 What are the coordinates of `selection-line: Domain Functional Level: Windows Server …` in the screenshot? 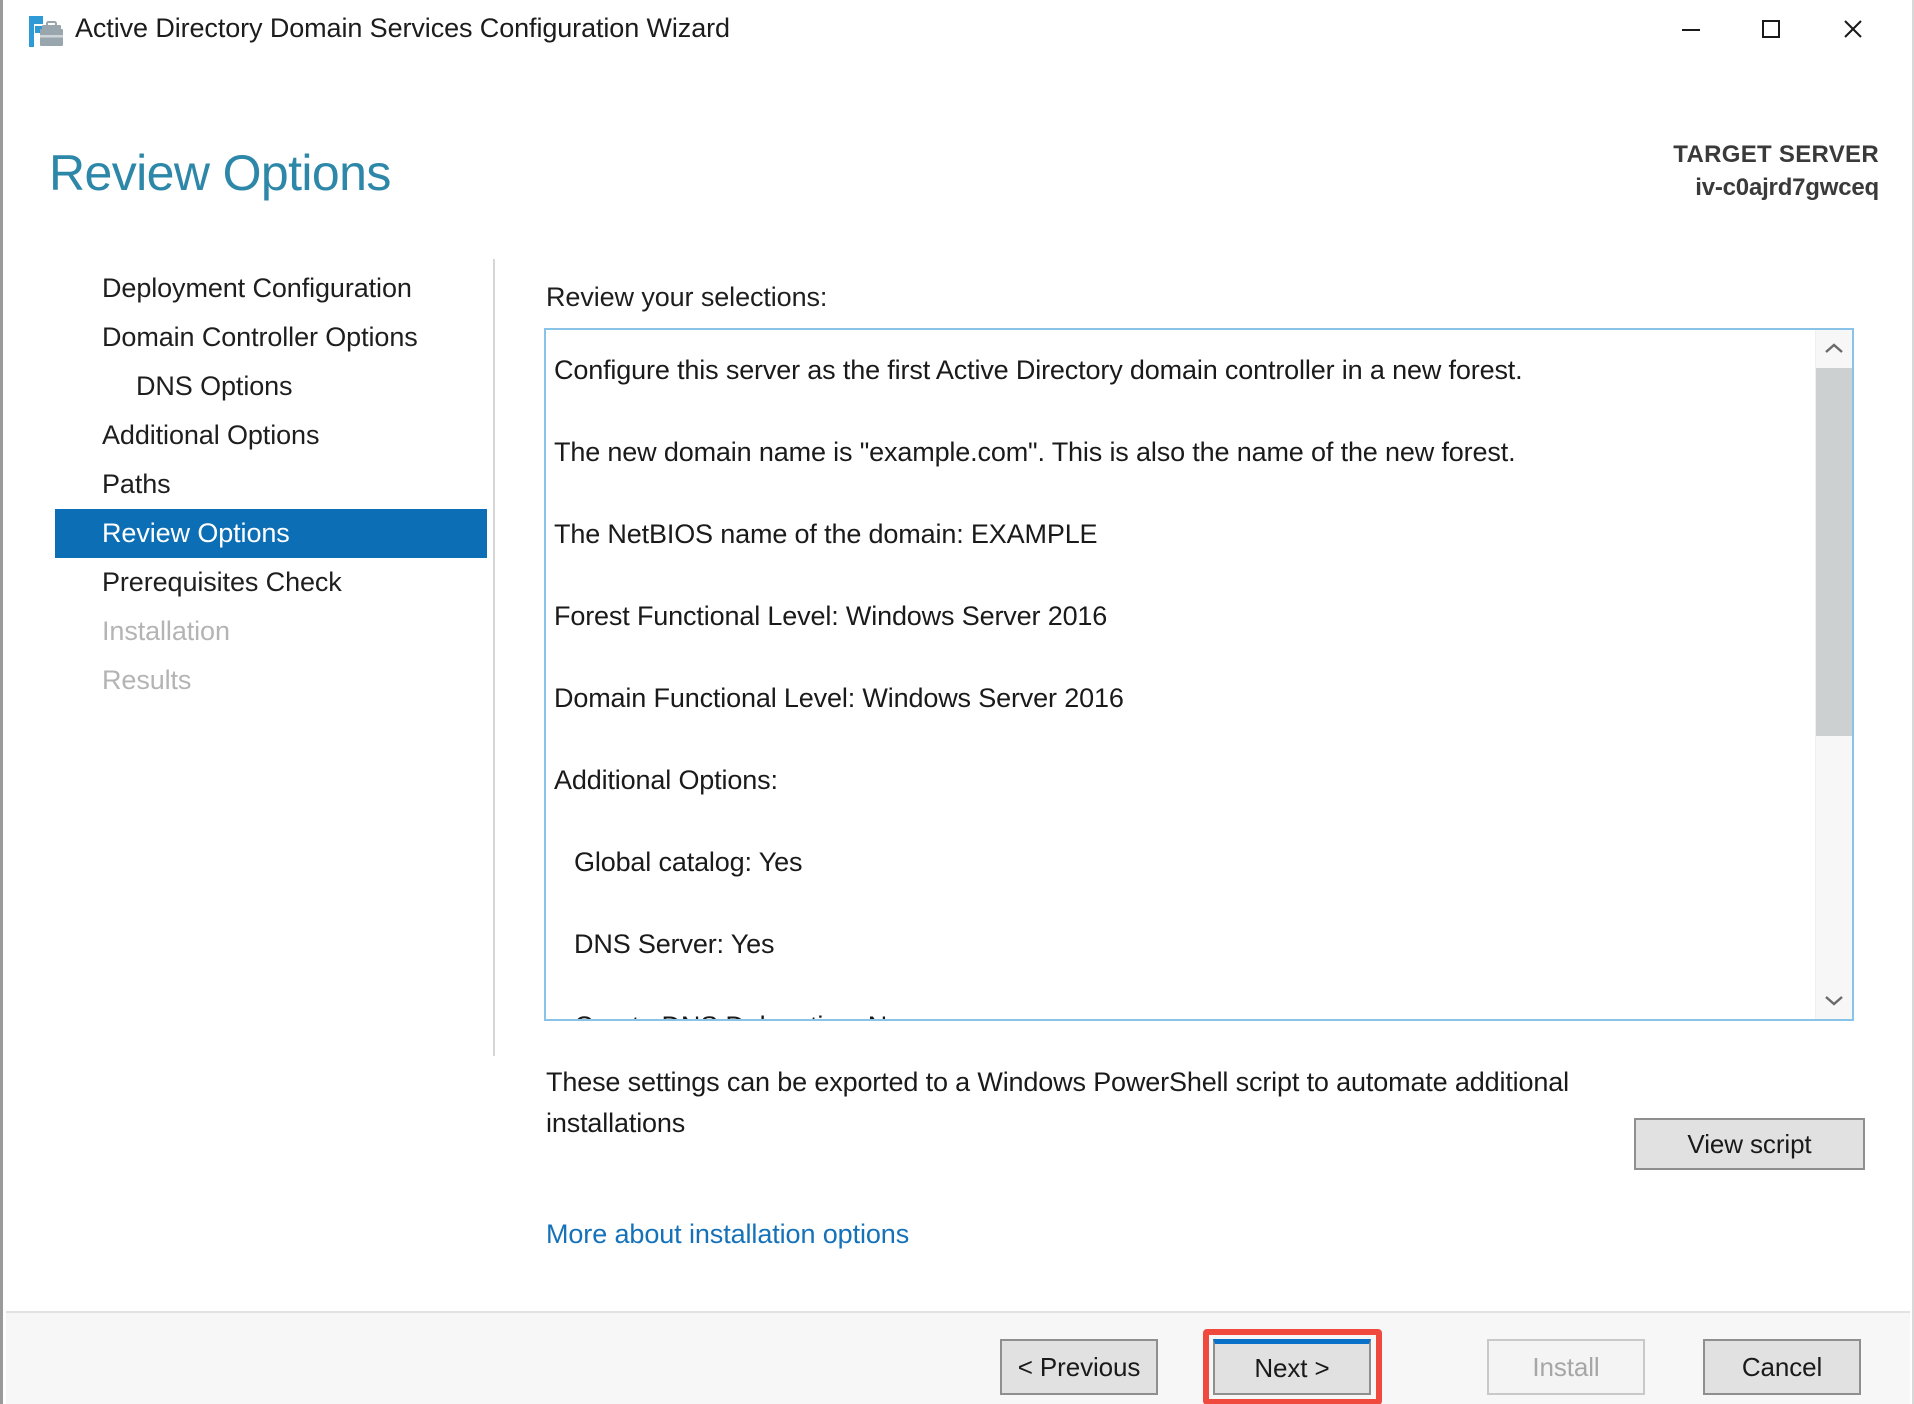 It's located at (839, 698).